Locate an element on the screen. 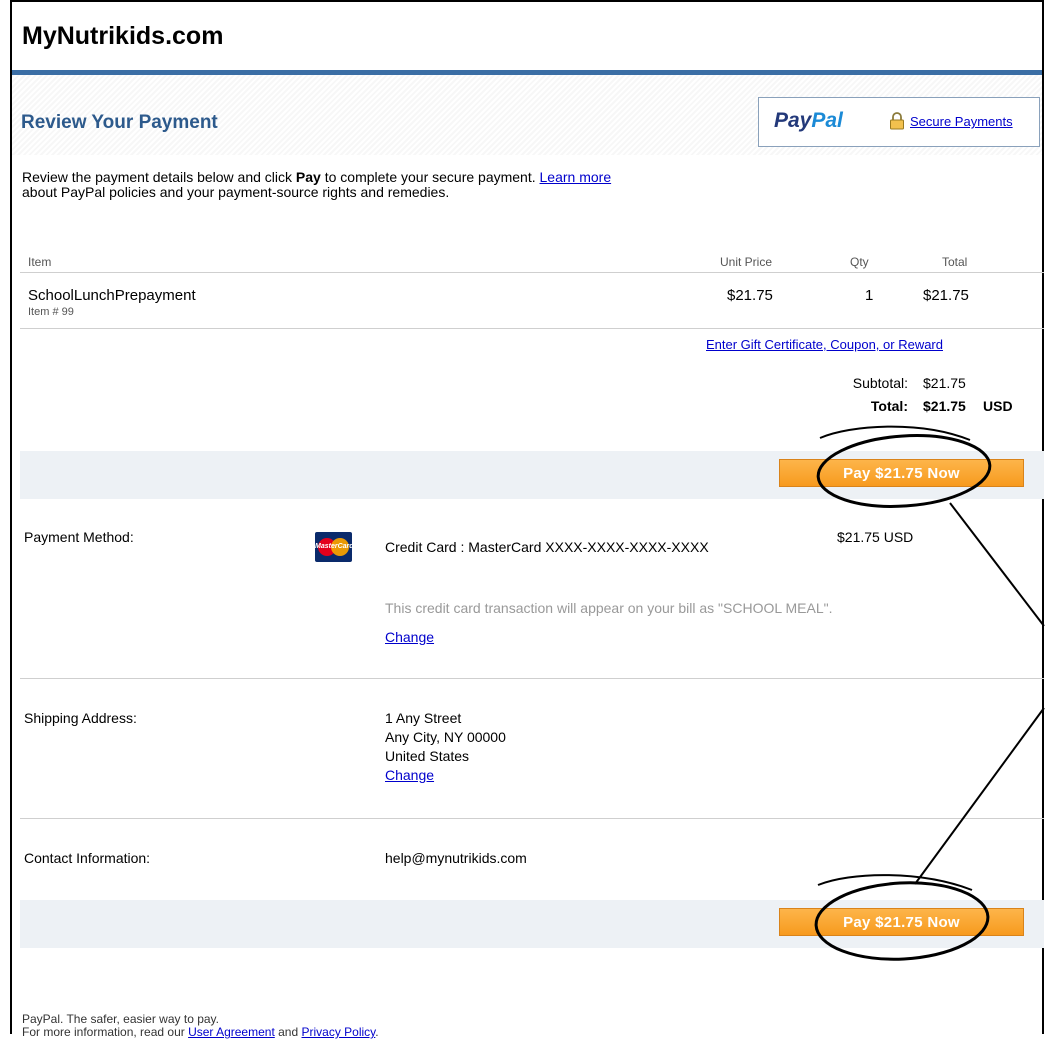  contact-email: help@mynutrikids.com is located at coordinates (456, 858).